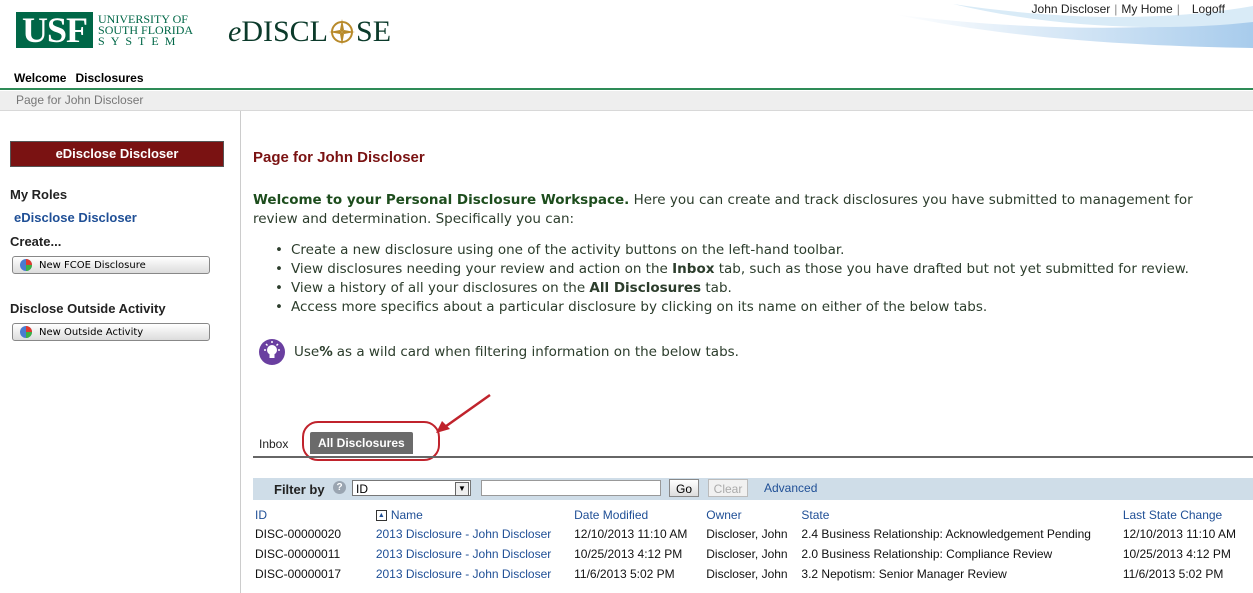  I want to click on tab-inbox: Inbox, so click(273, 444).